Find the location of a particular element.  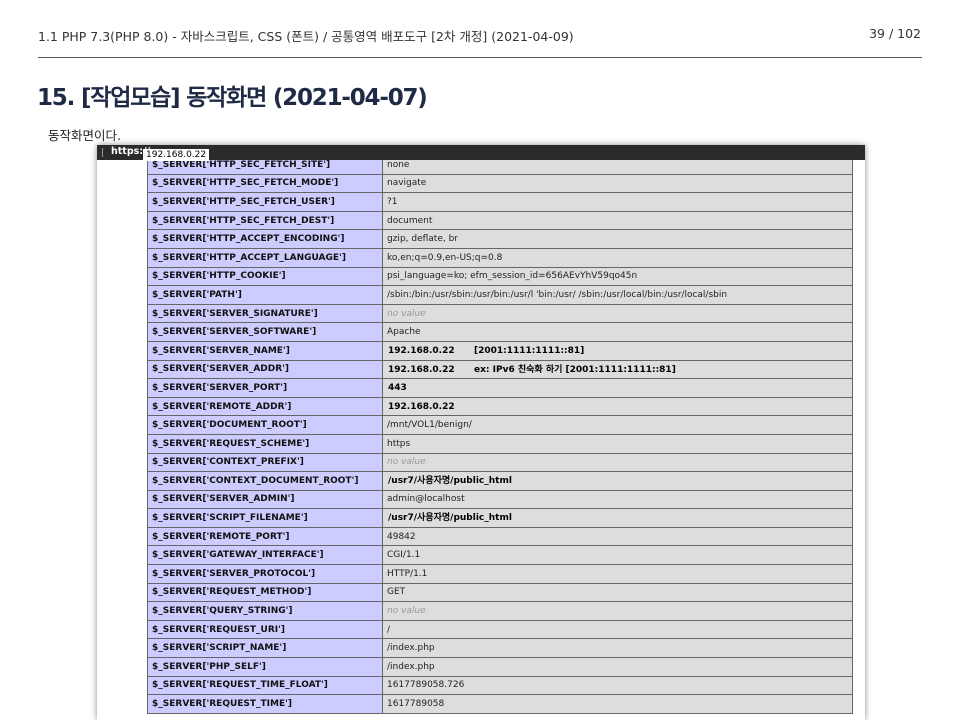

table-row: $_SERVER['HTTP_SEC_FETCH_MODE'] navigate is located at coordinates (500, 183).